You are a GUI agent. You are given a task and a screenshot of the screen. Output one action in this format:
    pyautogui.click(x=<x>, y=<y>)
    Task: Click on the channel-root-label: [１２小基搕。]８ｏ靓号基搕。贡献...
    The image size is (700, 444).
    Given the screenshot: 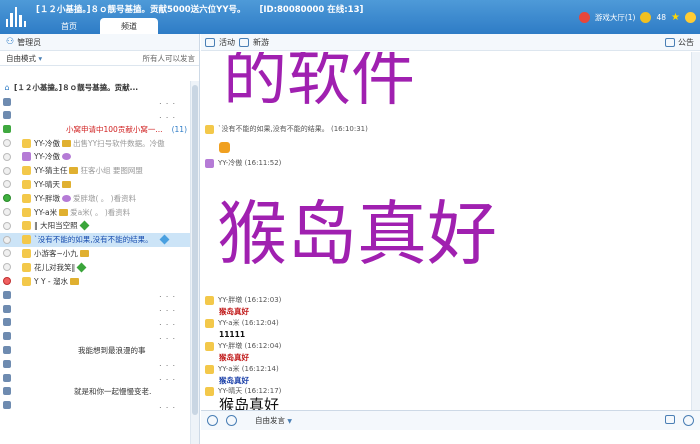 What is the action you would take?
    pyautogui.click(x=76, y=88)
    